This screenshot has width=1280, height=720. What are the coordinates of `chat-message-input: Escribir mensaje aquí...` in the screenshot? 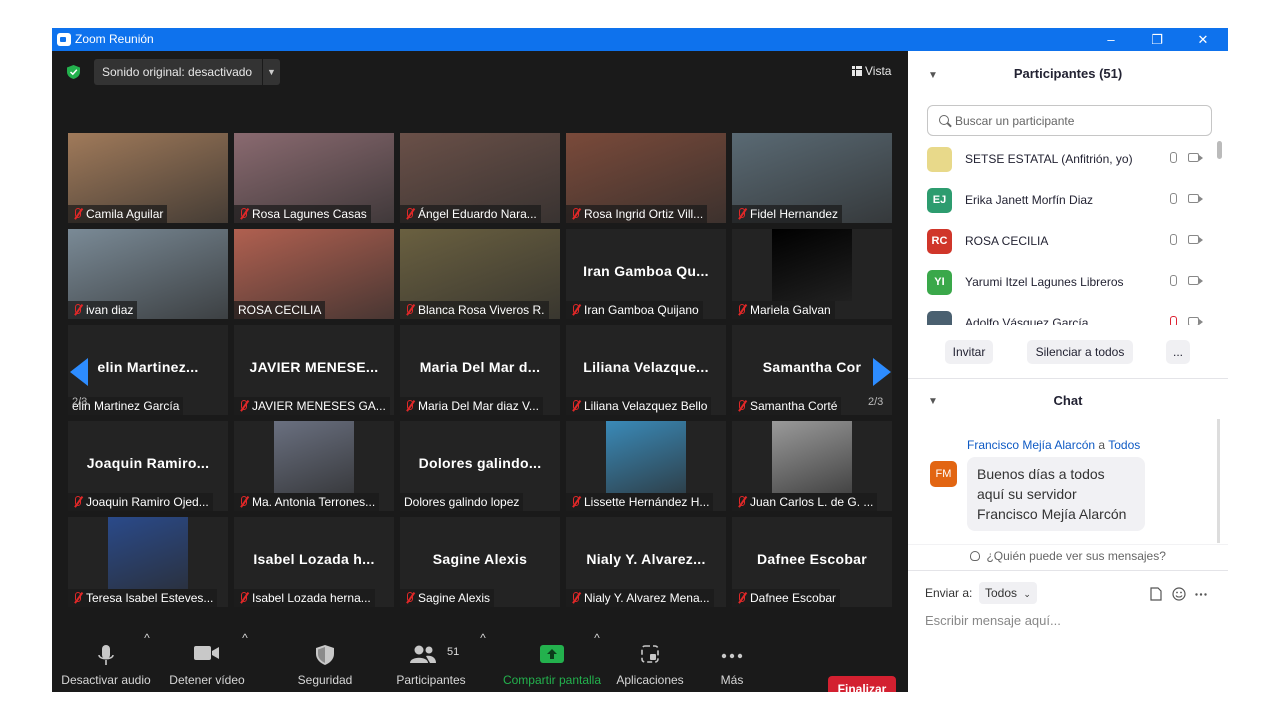 It's located at (993, 620).